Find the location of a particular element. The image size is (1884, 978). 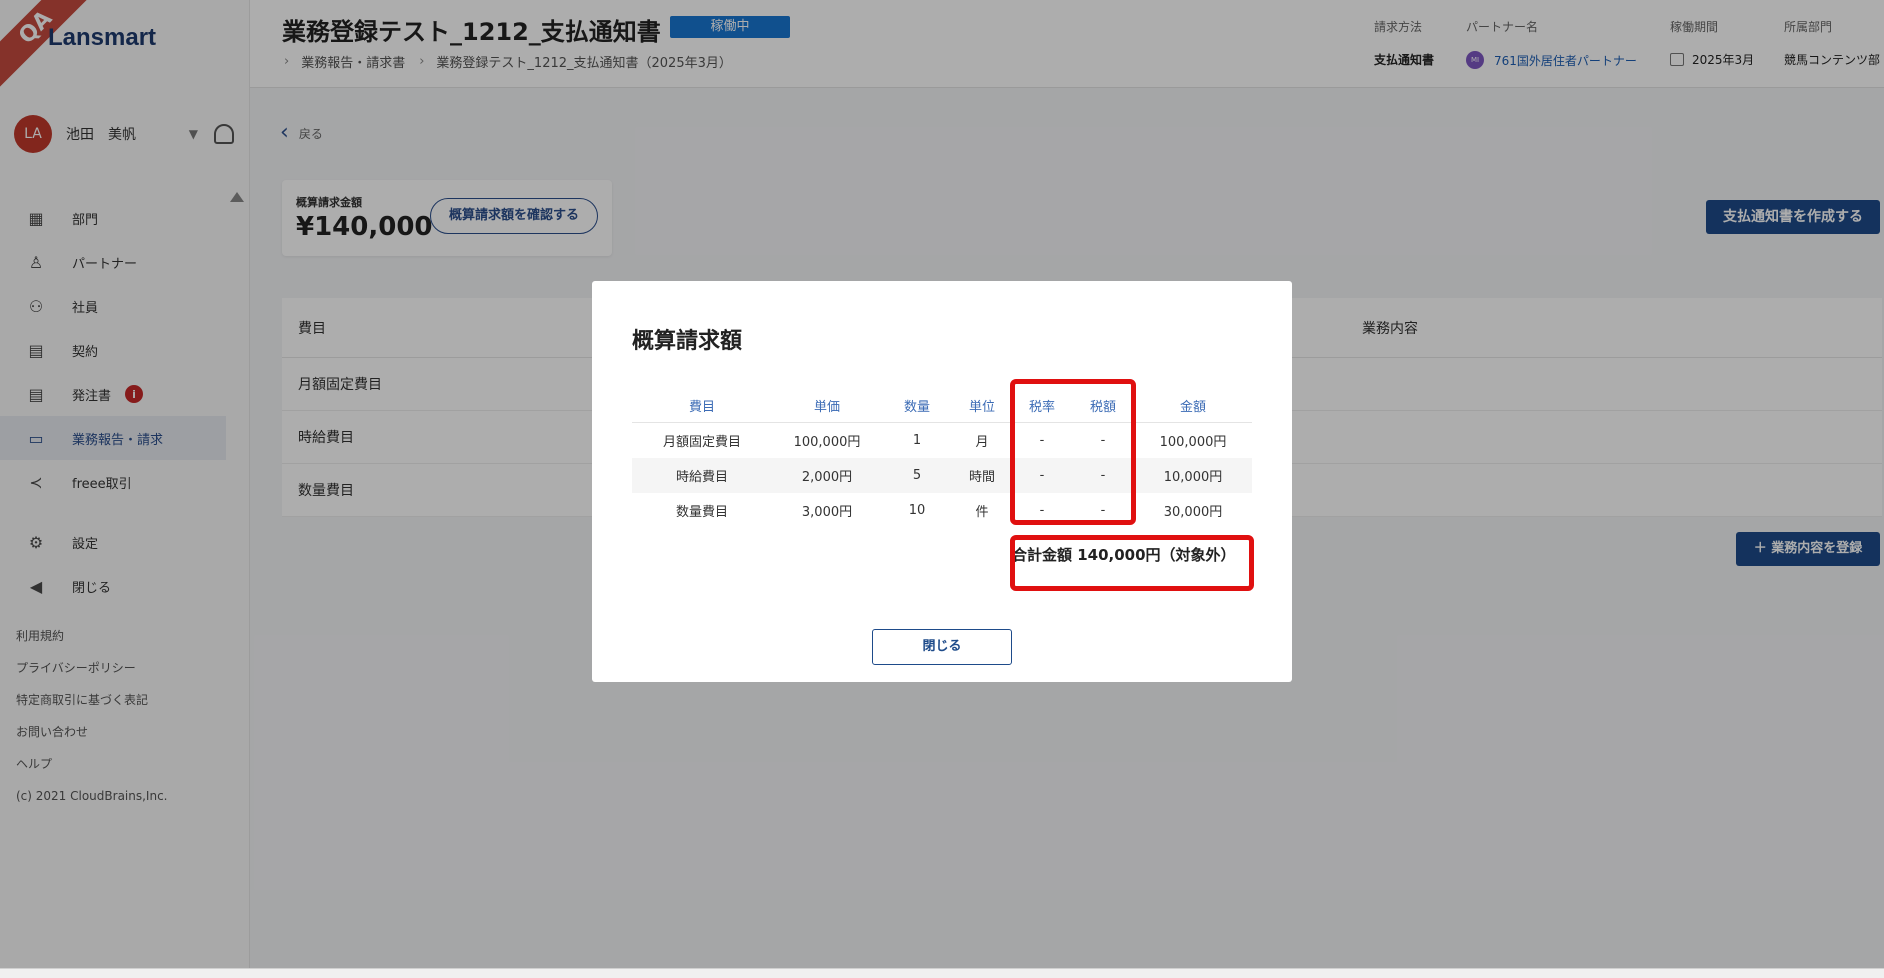

cell: 2,000円 is located at coordinates (827, 477).